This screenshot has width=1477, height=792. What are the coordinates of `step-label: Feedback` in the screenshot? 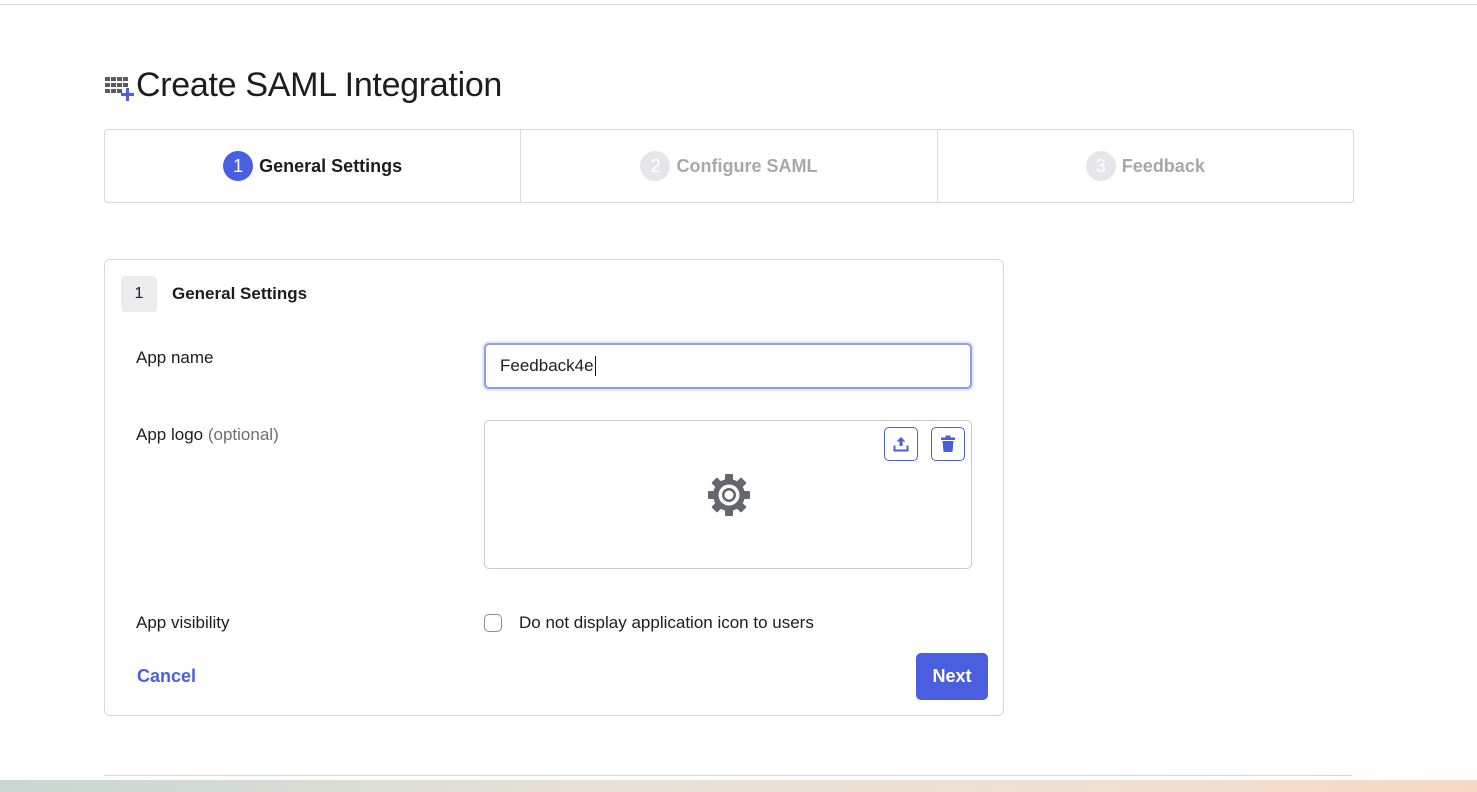 It's located at (1163, 165).